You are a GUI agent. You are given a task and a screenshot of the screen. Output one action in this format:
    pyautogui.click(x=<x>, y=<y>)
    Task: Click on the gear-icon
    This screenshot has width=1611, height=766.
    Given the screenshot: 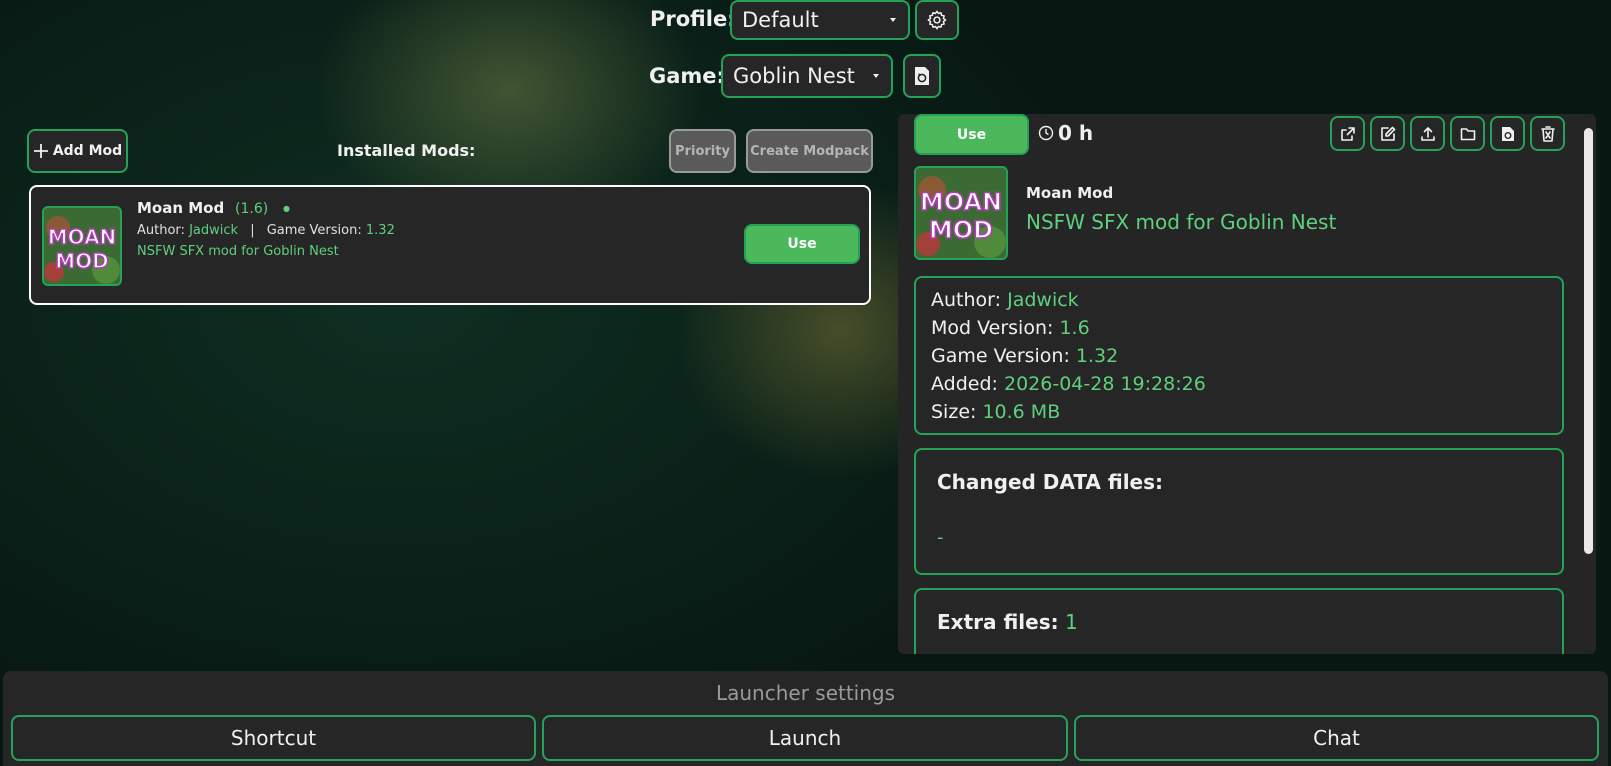 What is the action you would take?
    pyautogui.click(x=937, y=20)
    